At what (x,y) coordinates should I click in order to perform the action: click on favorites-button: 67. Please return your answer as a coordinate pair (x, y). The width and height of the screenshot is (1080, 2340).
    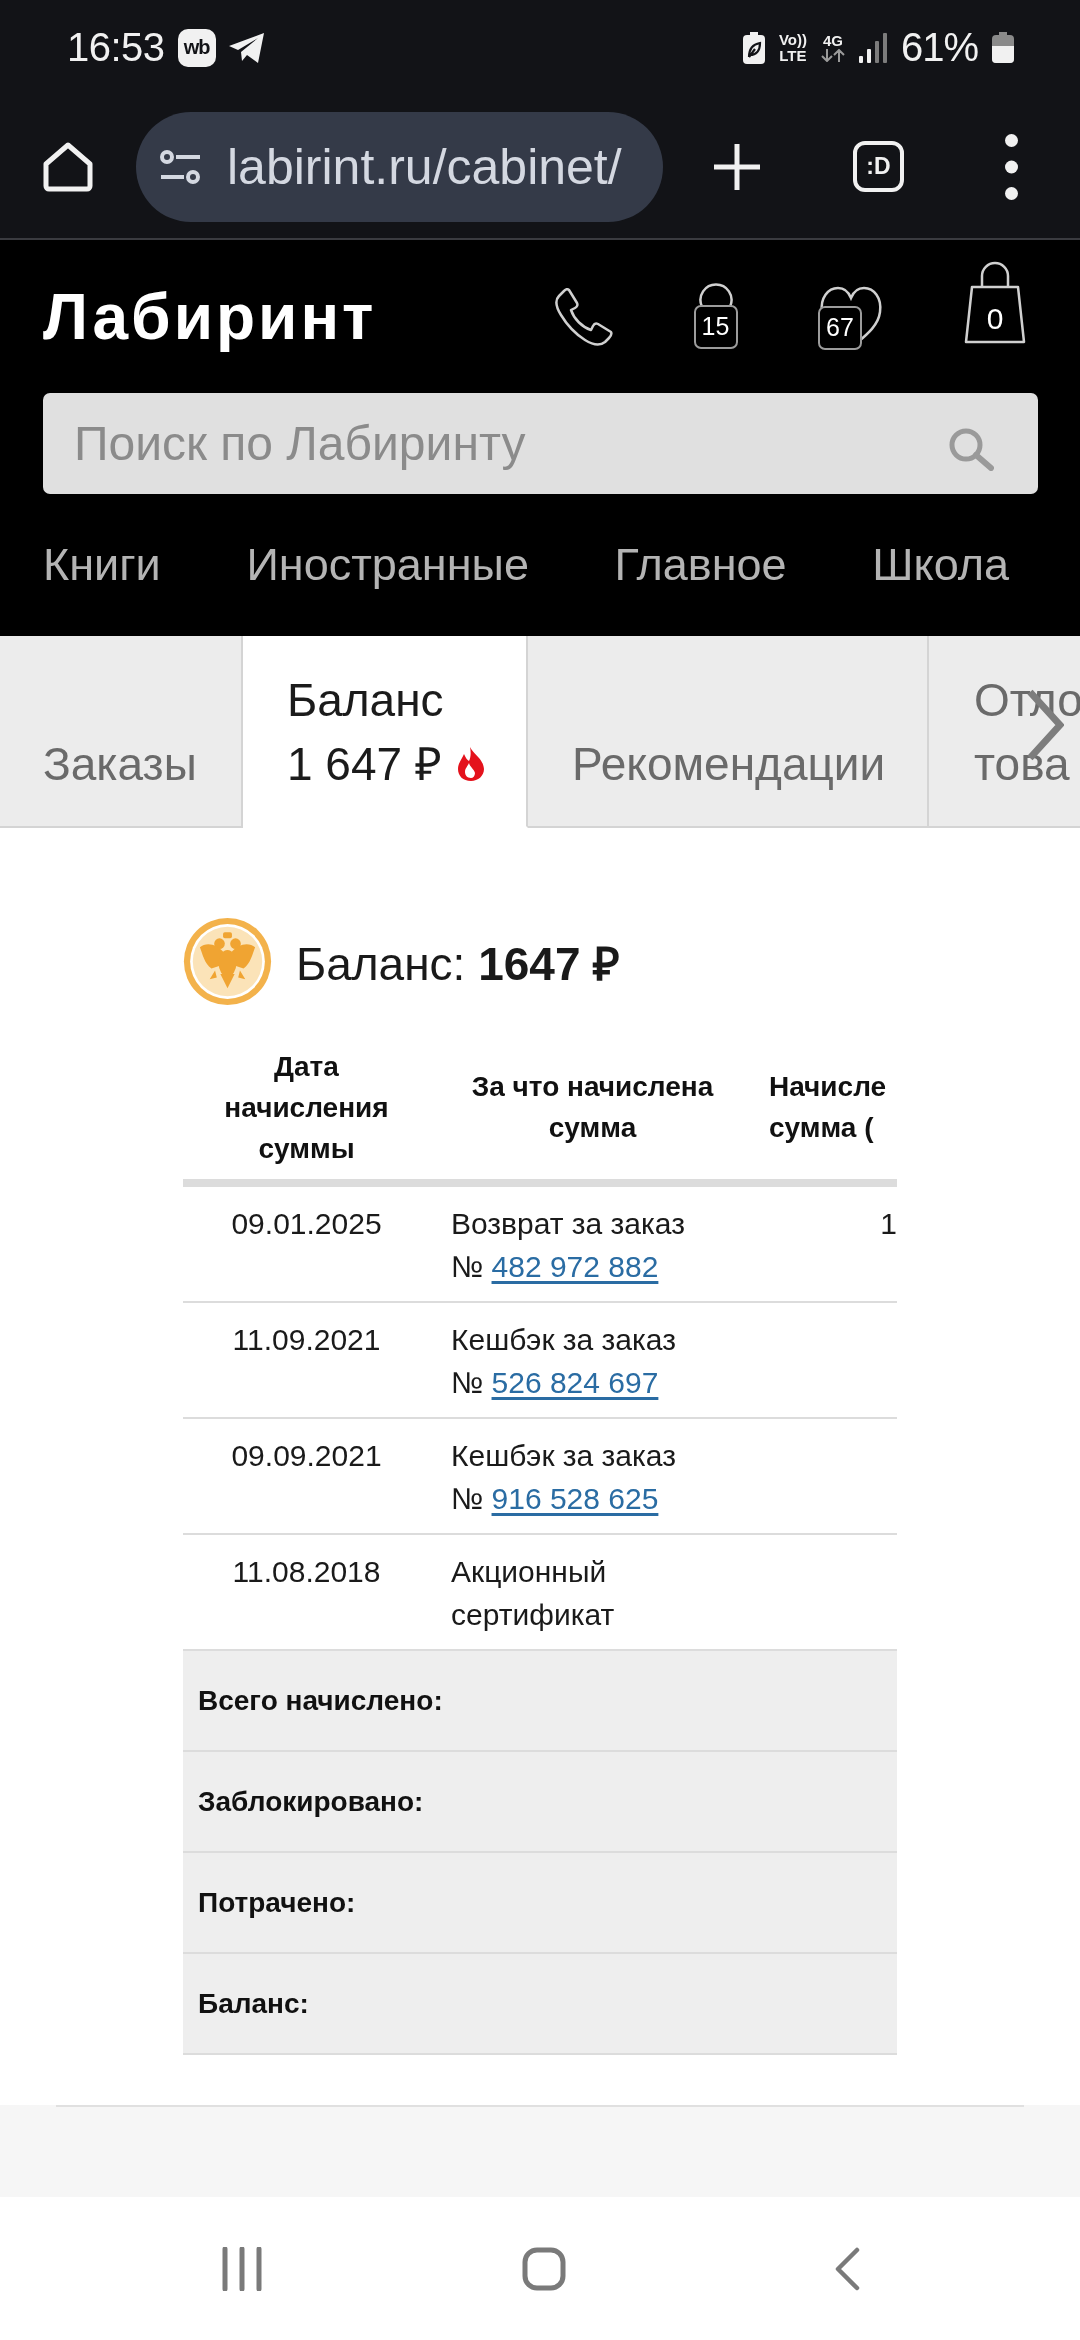
    Looking at the image, I should click on (851, 316).